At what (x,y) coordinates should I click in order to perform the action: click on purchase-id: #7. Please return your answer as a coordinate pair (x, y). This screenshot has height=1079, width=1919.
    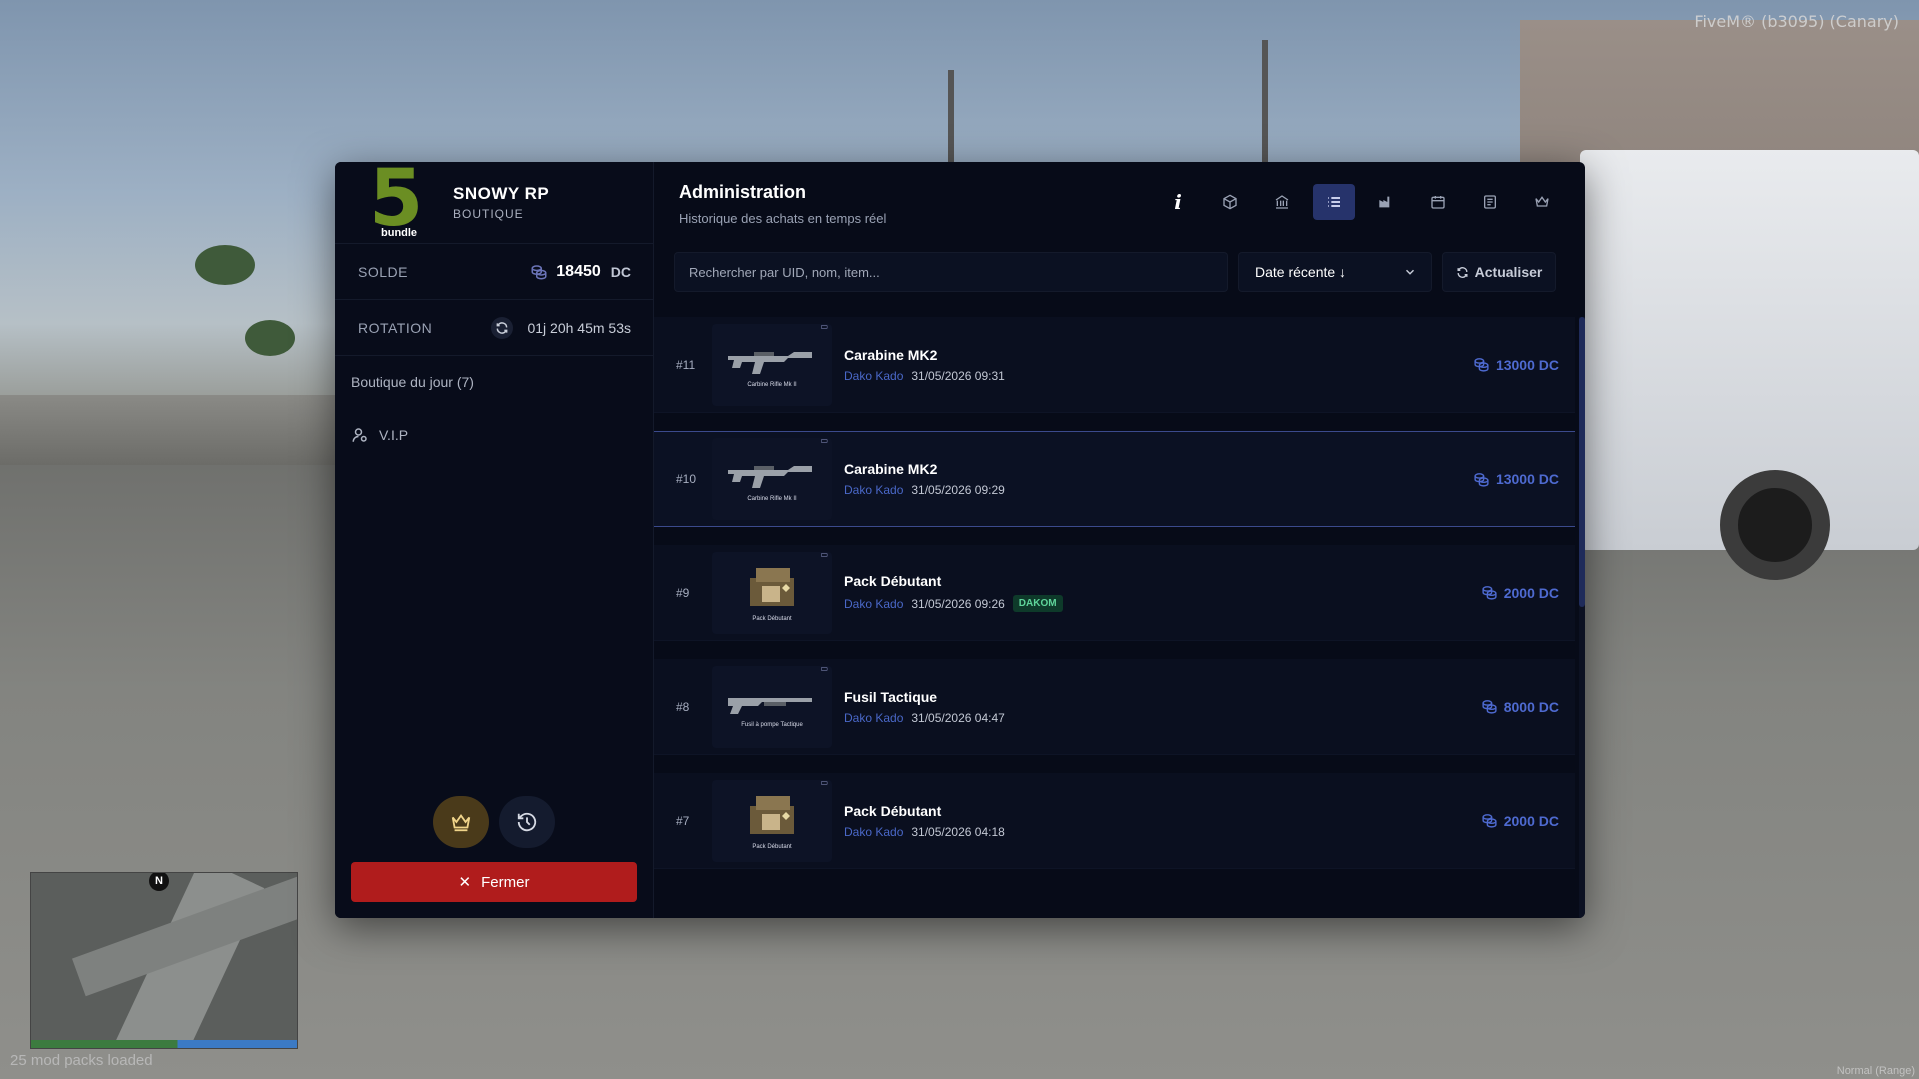
    Looking at the image, I should click on (683, 820).